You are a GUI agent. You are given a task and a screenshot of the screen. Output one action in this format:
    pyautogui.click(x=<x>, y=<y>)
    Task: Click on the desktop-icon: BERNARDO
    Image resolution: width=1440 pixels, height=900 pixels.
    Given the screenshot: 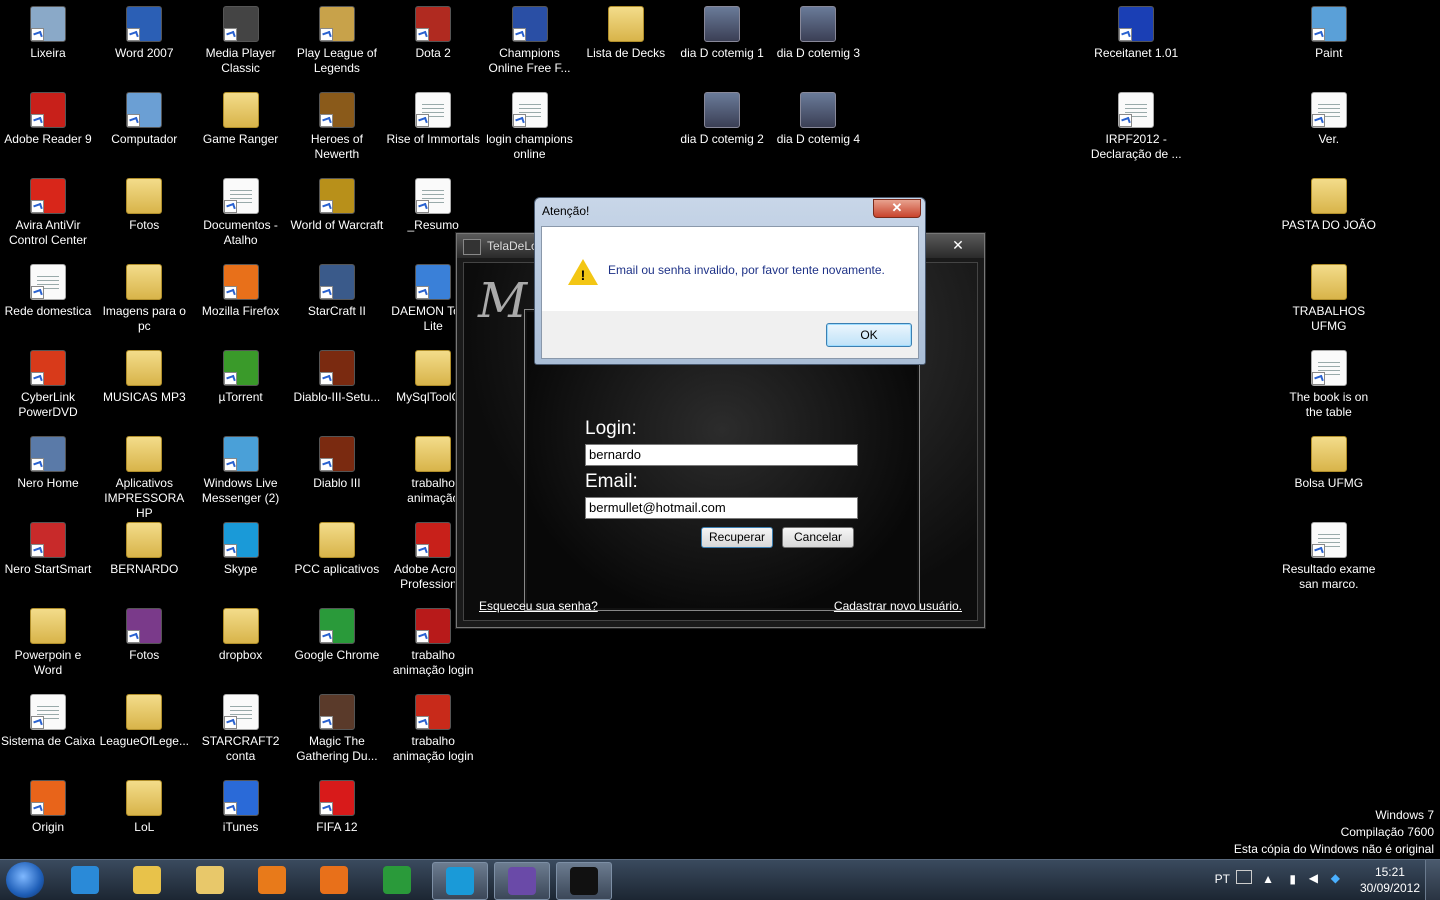 What is the action you would take?
    pyautogui.click(x=144, y=546)
    